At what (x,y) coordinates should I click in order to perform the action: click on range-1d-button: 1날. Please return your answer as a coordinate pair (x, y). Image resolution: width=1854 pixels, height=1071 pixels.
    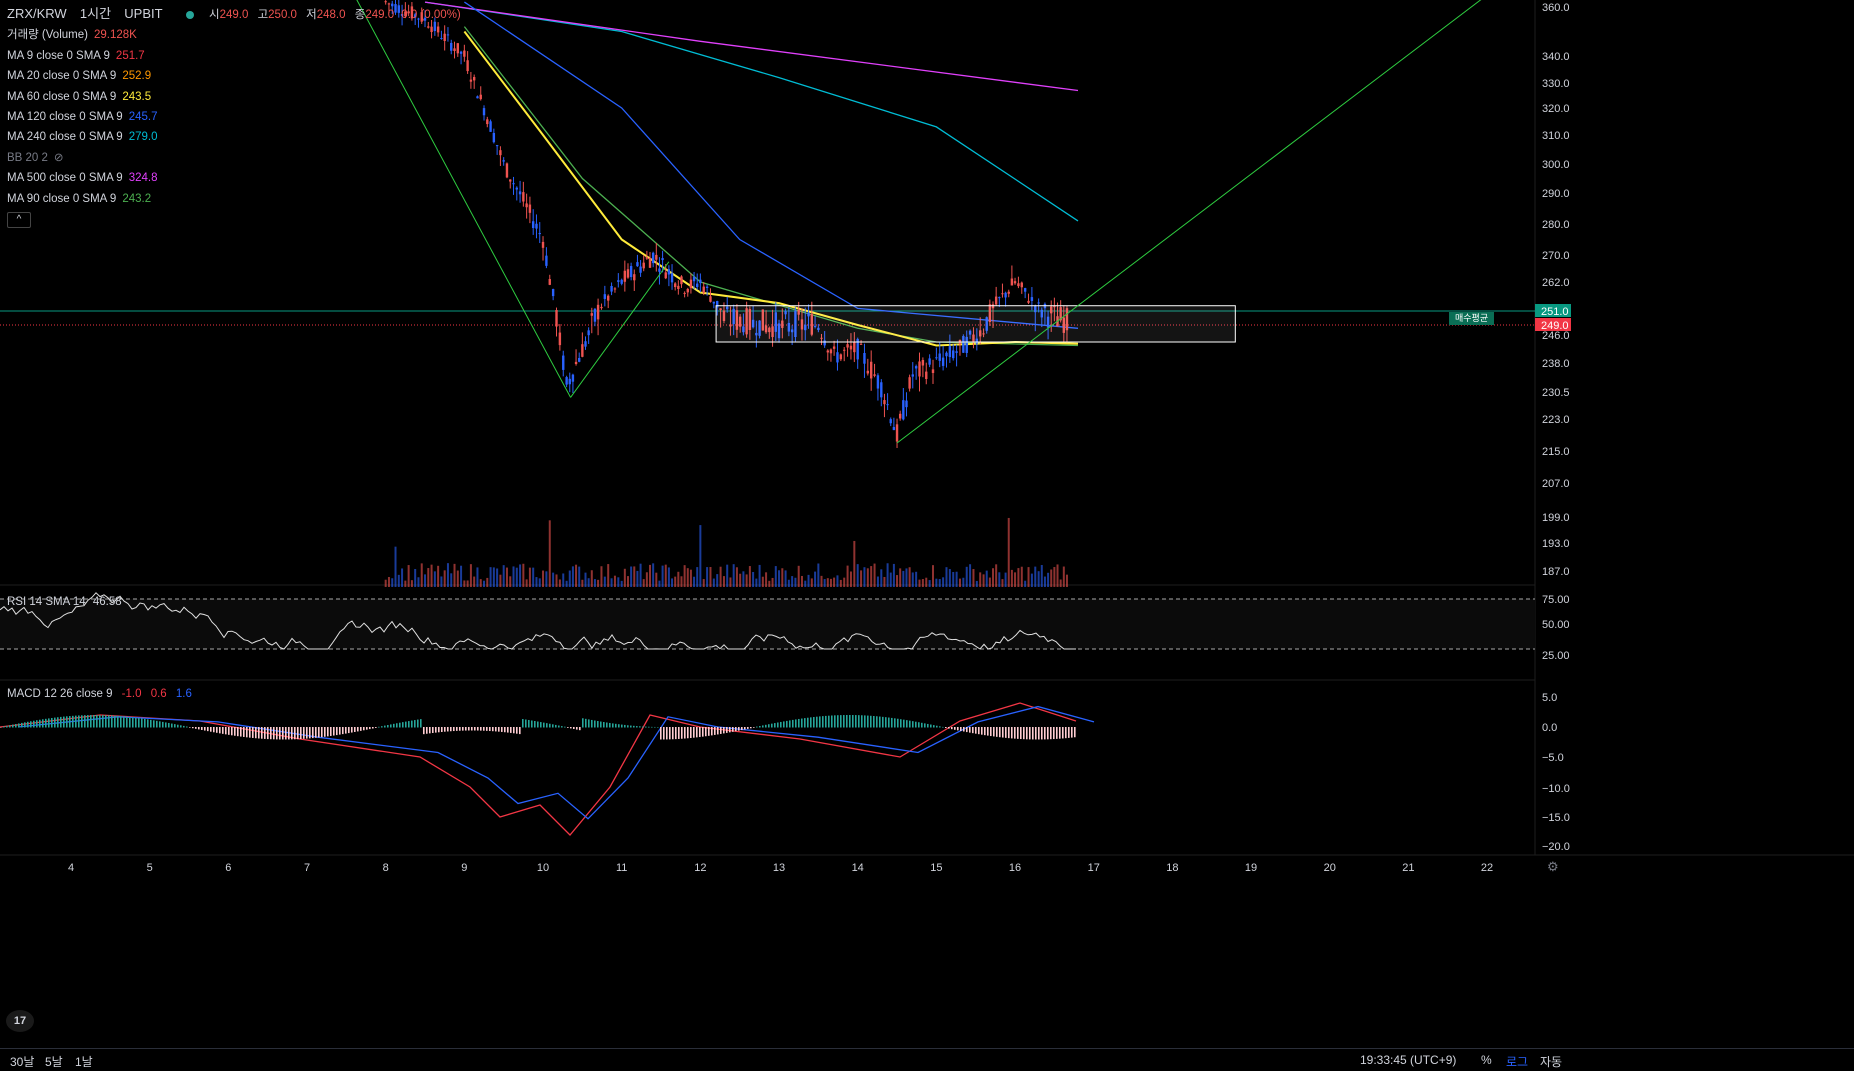
    Looking at the image, I should click on (84, 1061).